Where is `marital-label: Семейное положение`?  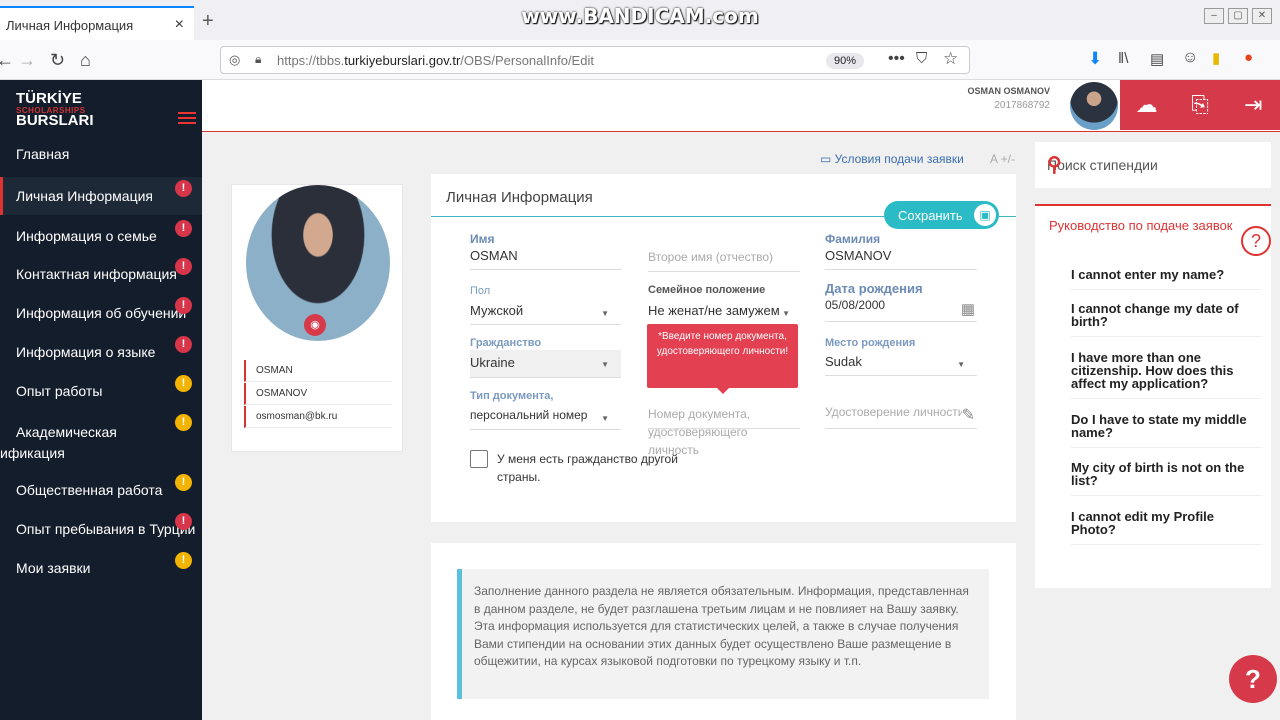
marital-label: Семейное положение is located at coordinates (707, 290).